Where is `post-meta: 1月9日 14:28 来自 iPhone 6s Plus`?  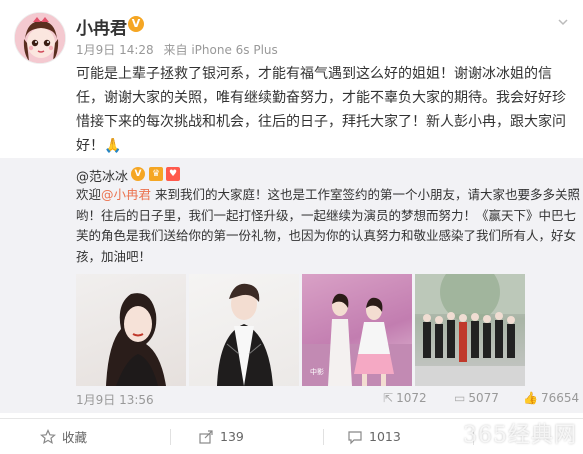 post-meta: 1月9日 14:28 来自 iPhone 6s Plus is located at coordinates (180, 49).